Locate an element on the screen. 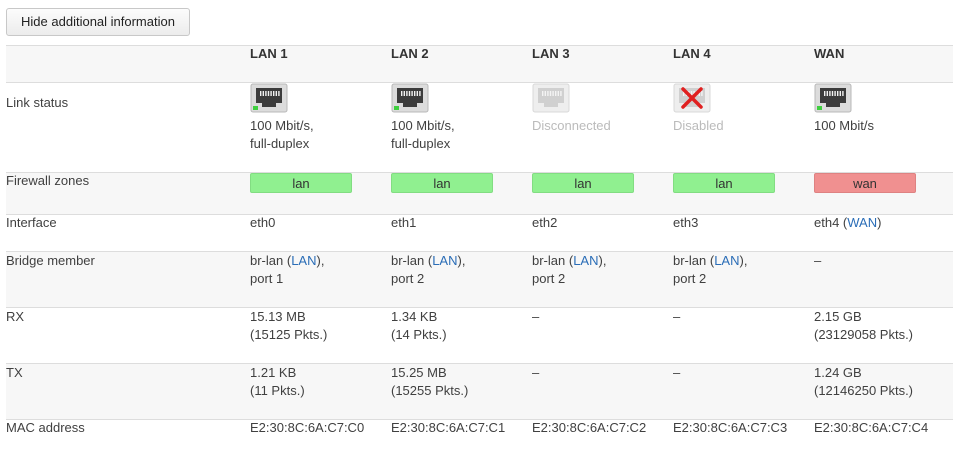 Image resolution: width=953 pixels, height=464 pixels. row-label-firewall-zones: Firewall zones is located at coordinates (48, 180).